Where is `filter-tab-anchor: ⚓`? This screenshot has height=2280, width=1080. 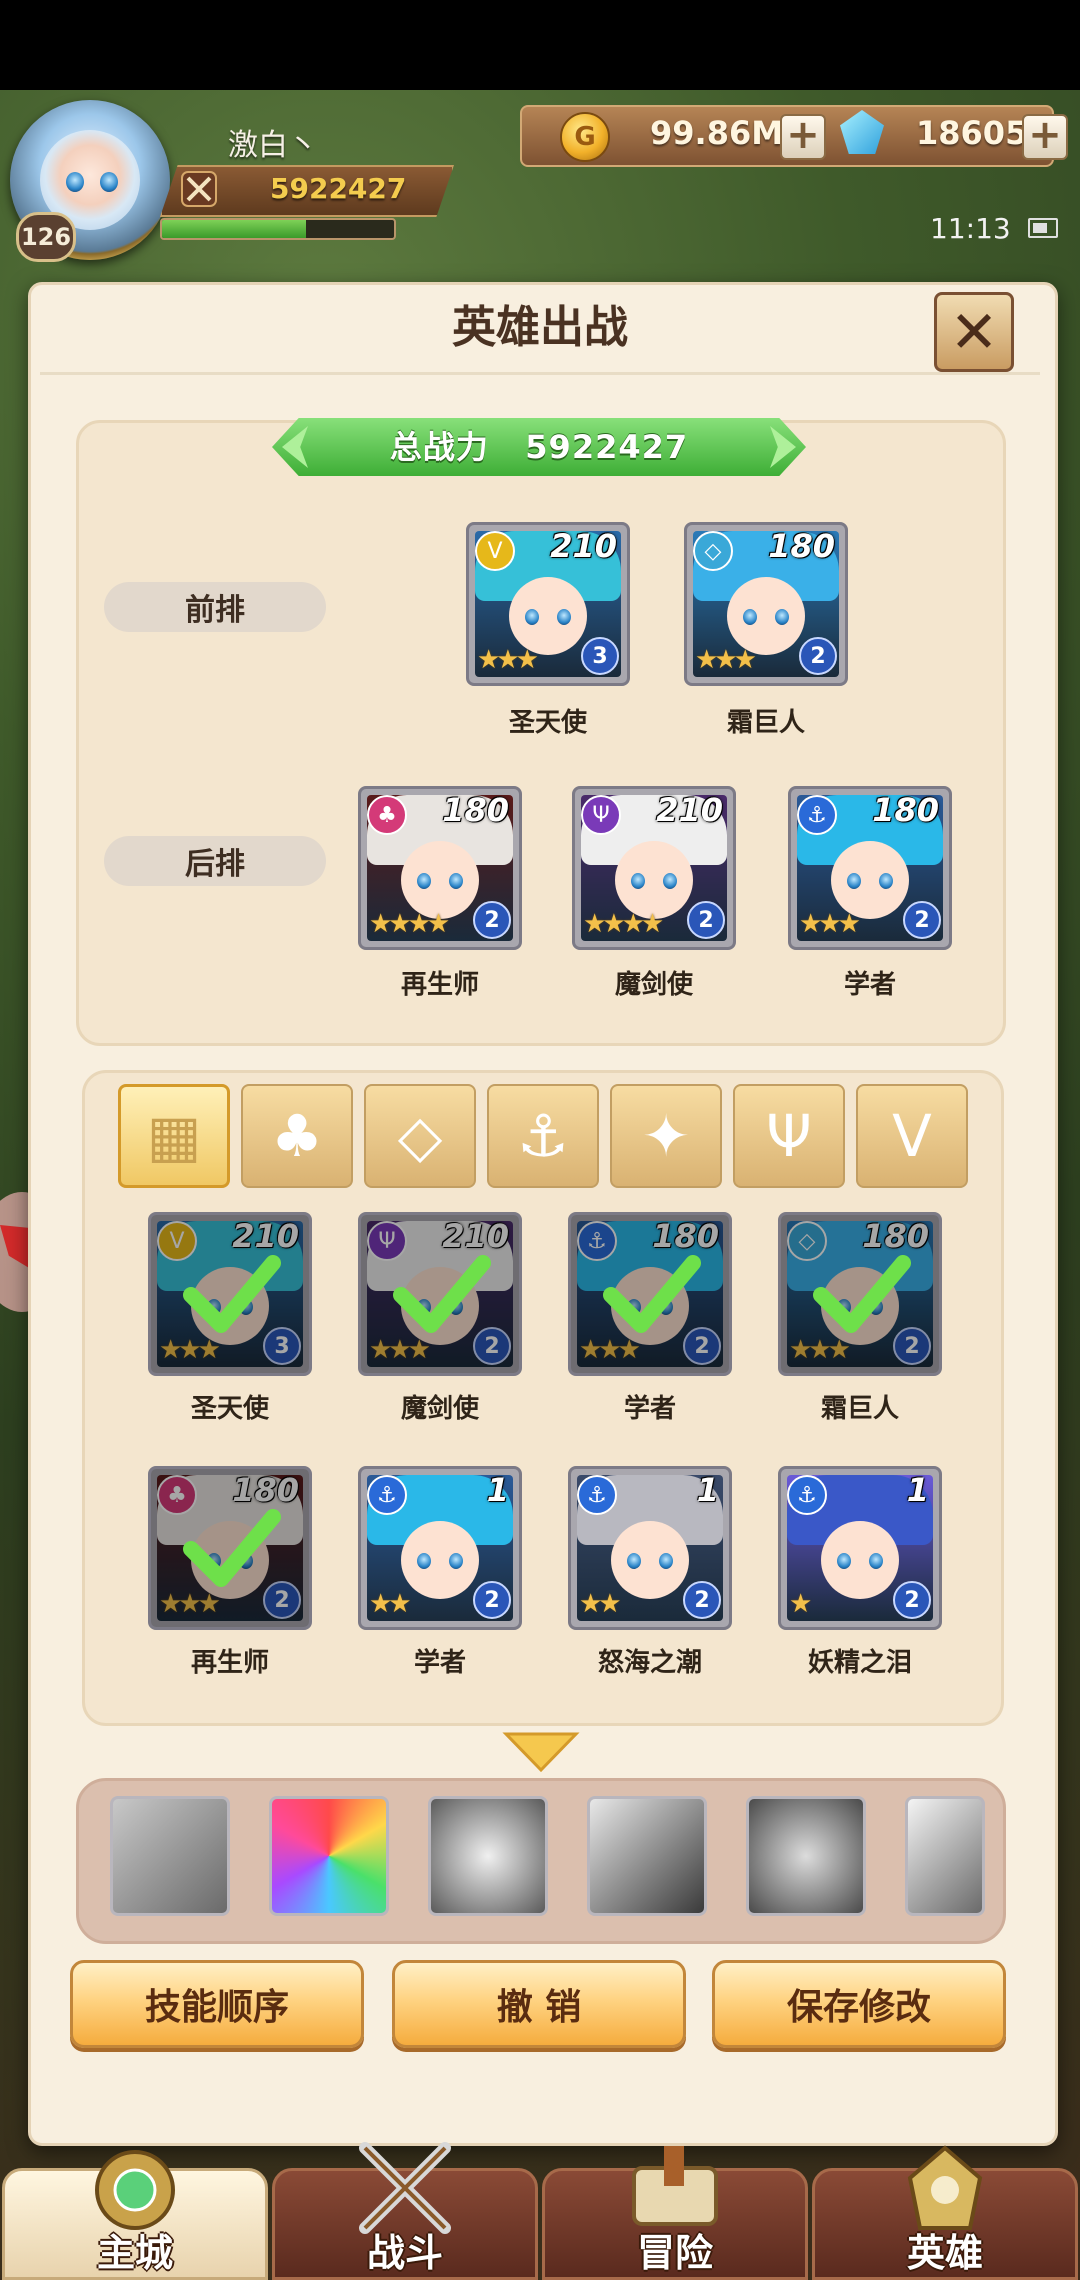
filter-tab-anchor: ⚓ is located at coordinates (543, 1136).